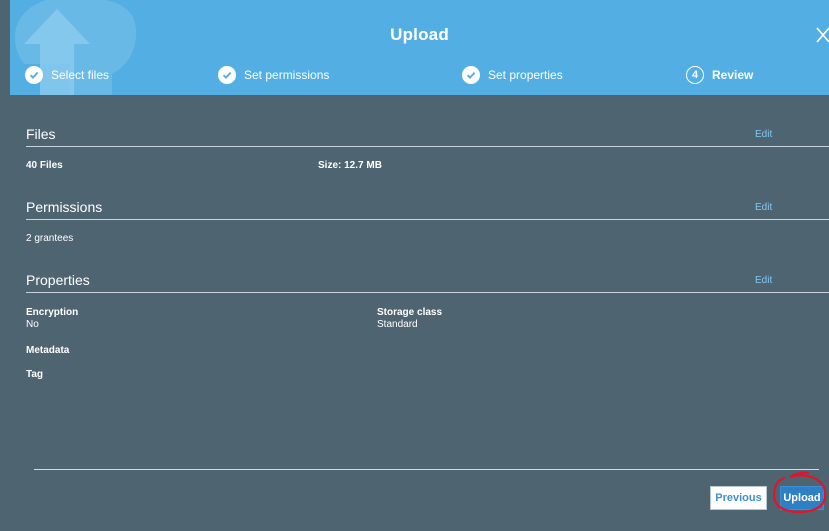 Image resolution: width=829 pixels, height=531 pixels. I want to click on encryption-label: Encryption, so click(52, 312).